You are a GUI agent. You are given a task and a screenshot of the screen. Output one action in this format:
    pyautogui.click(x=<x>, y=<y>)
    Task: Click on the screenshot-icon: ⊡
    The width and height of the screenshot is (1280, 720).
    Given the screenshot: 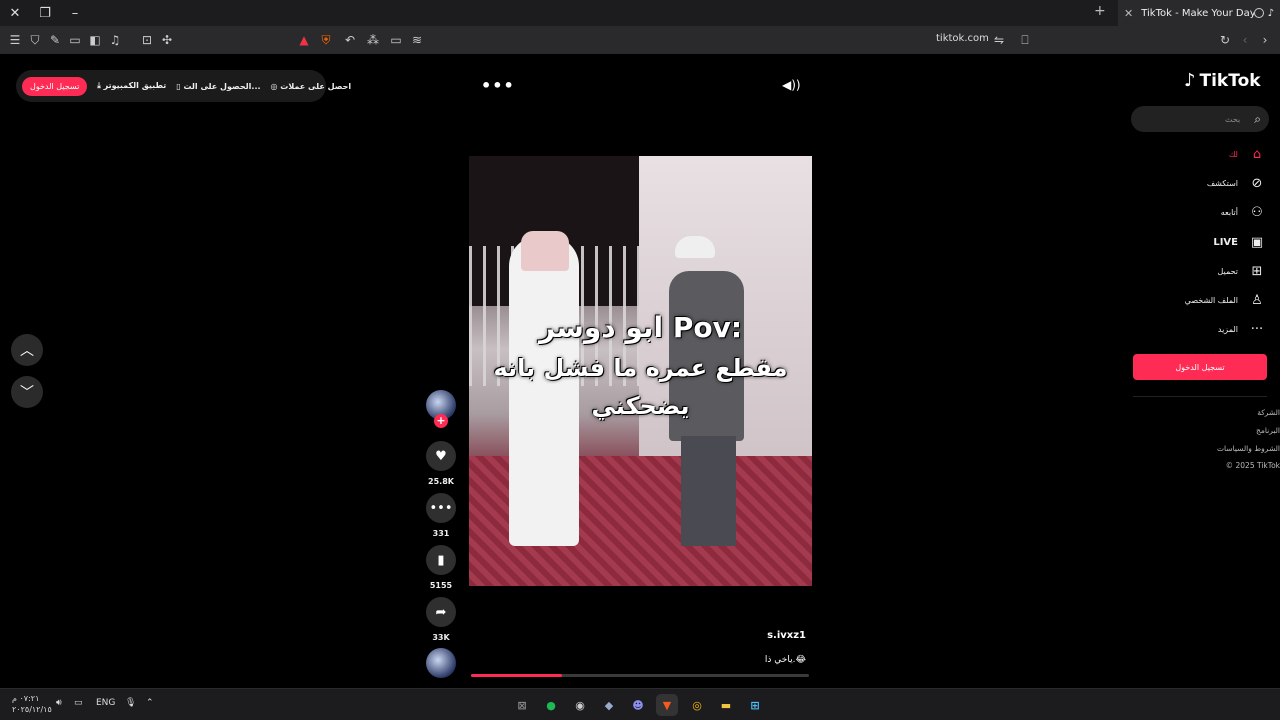 What is the action you would take?
    pyautogui.click(x=147, y=40)
    